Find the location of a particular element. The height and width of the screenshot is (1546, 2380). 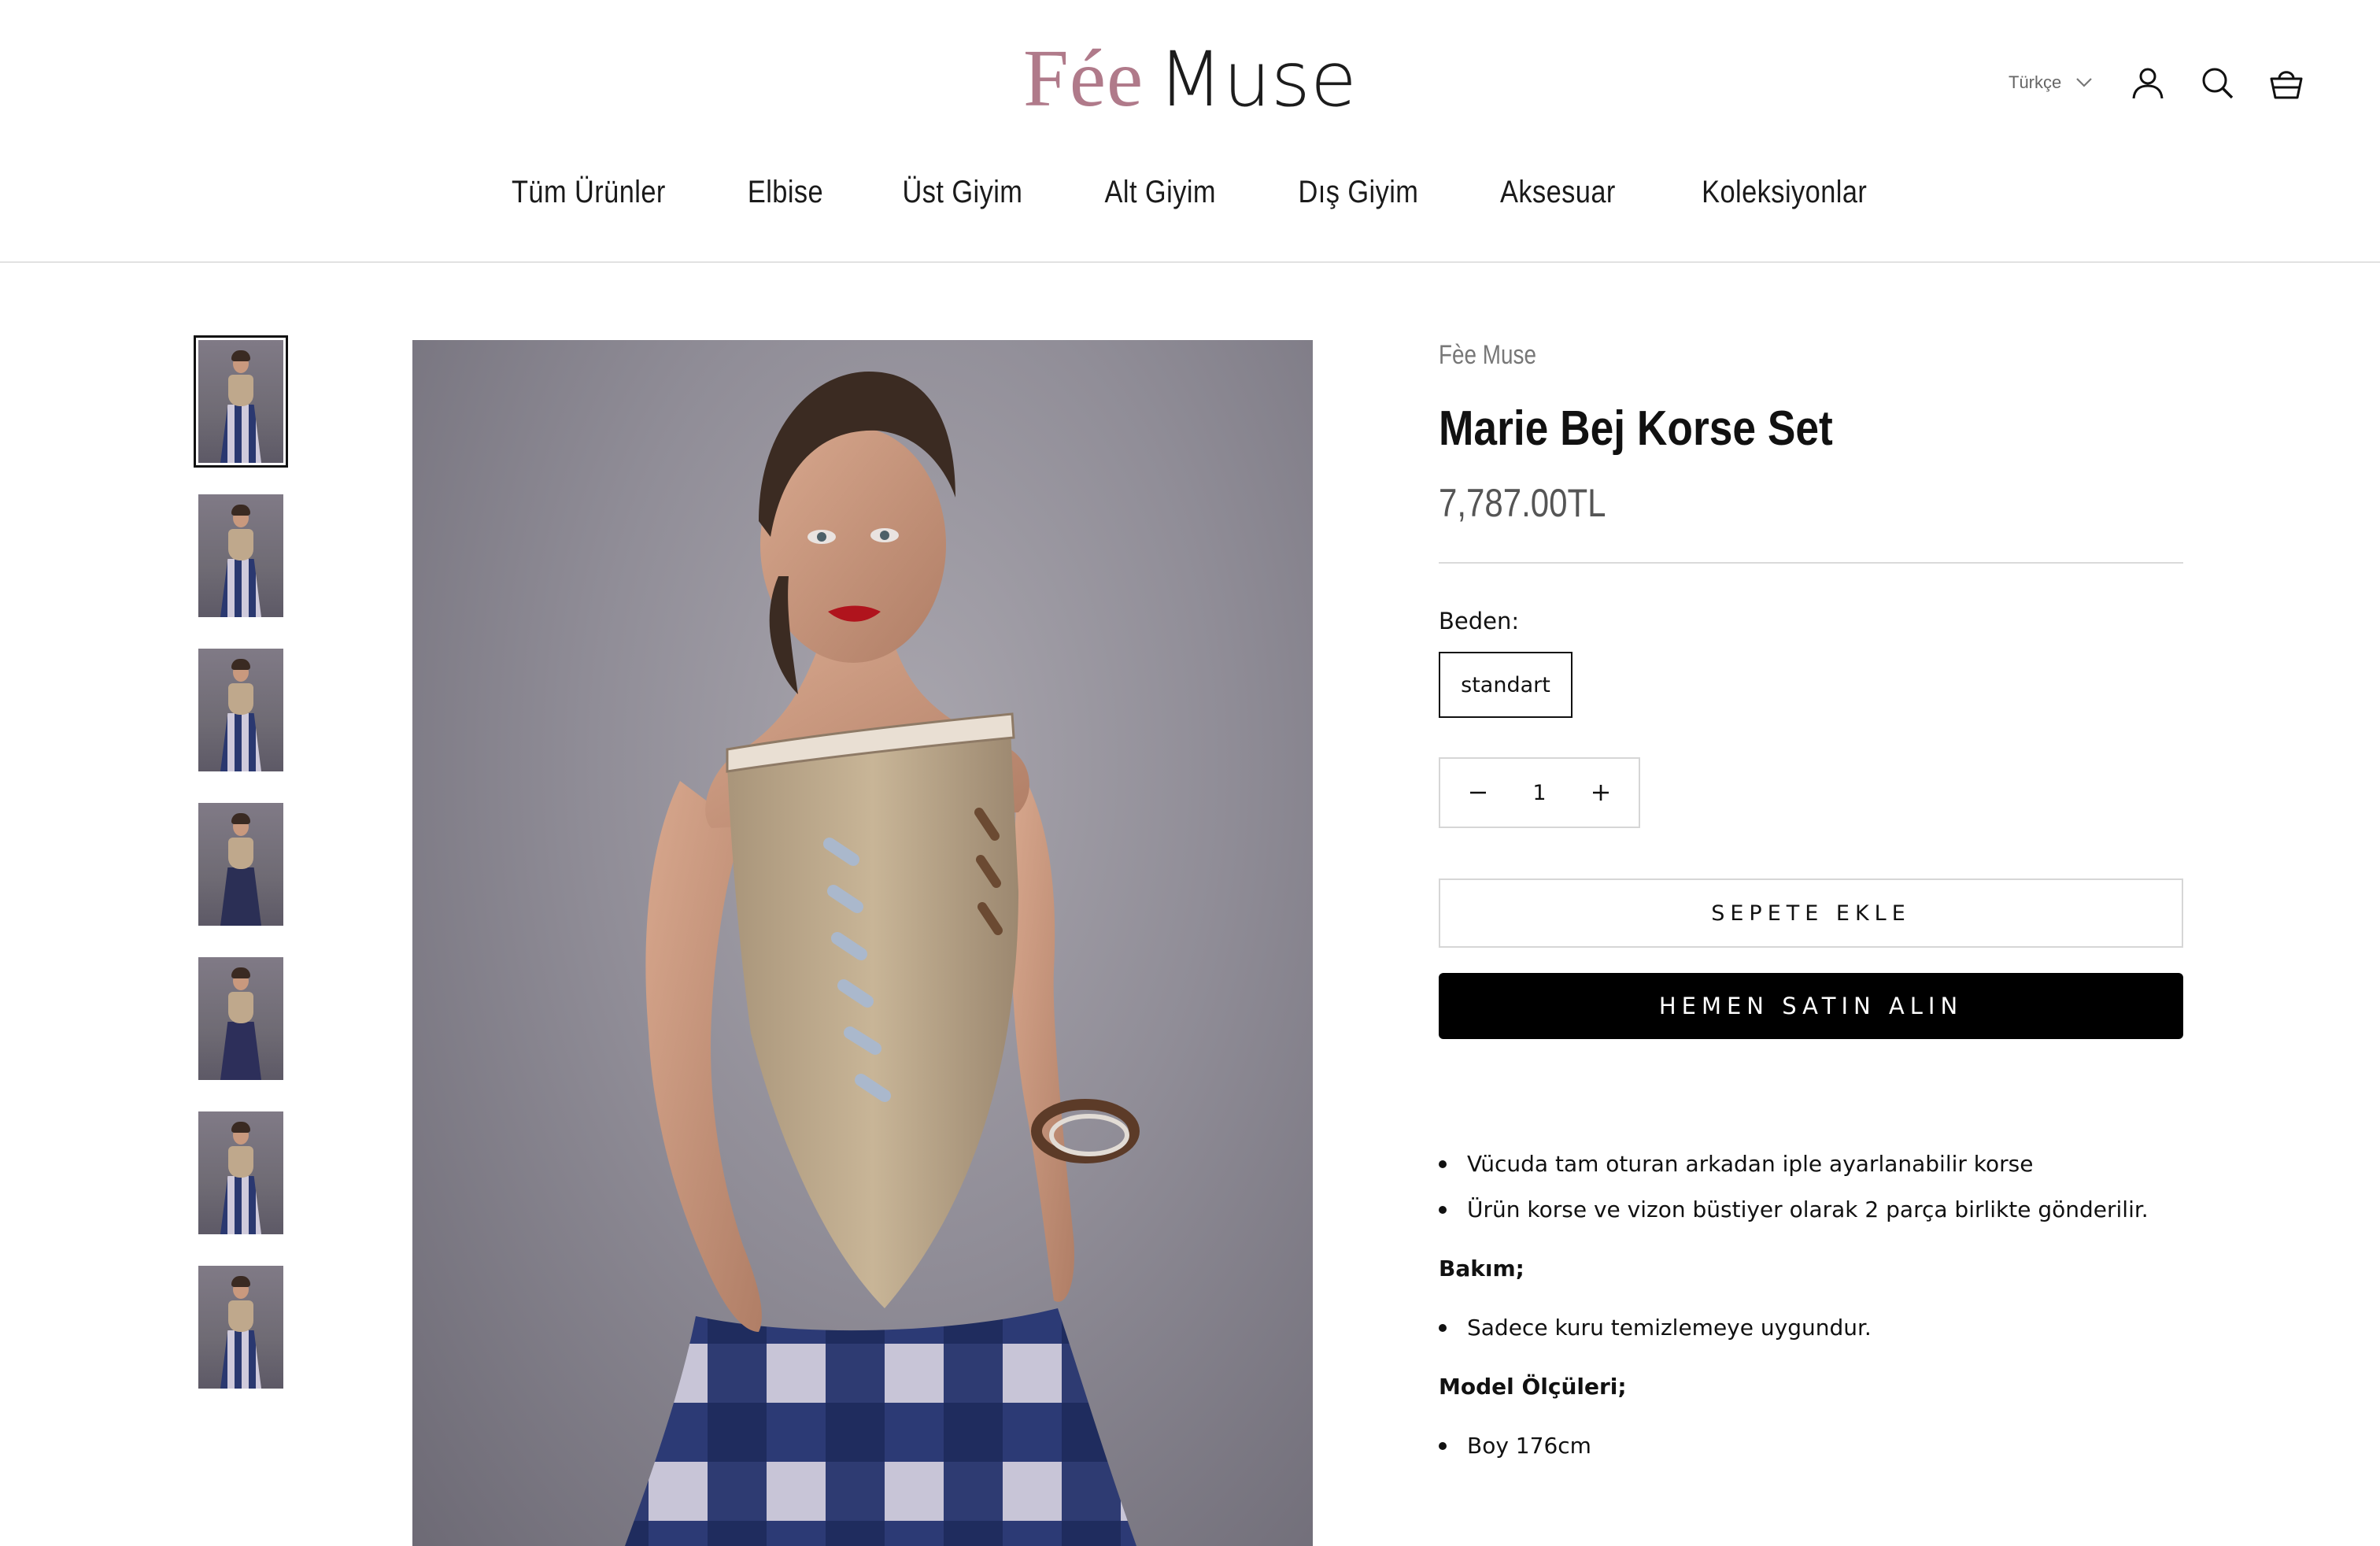

logo-muse: Muse is located at coordinates (1257, 80).